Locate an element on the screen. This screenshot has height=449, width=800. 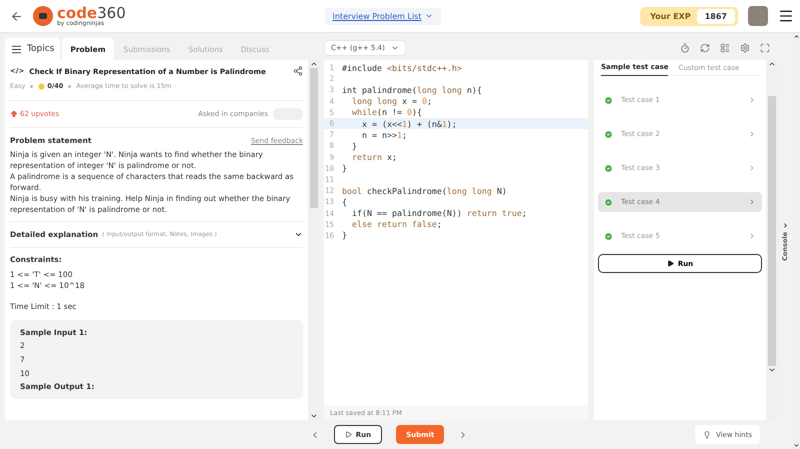
code-line: return x; is located at coordinates (373, 157).